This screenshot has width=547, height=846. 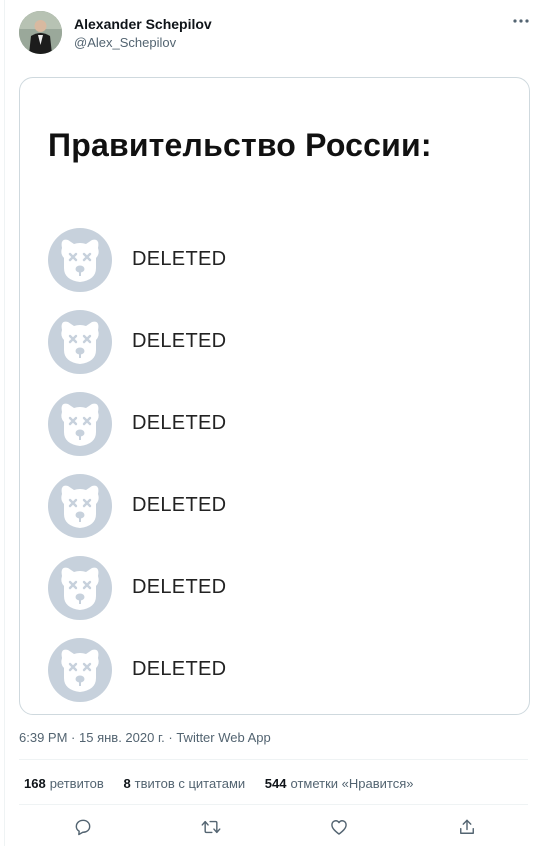 I want to click on like-icon, so click(x=339, y=827).